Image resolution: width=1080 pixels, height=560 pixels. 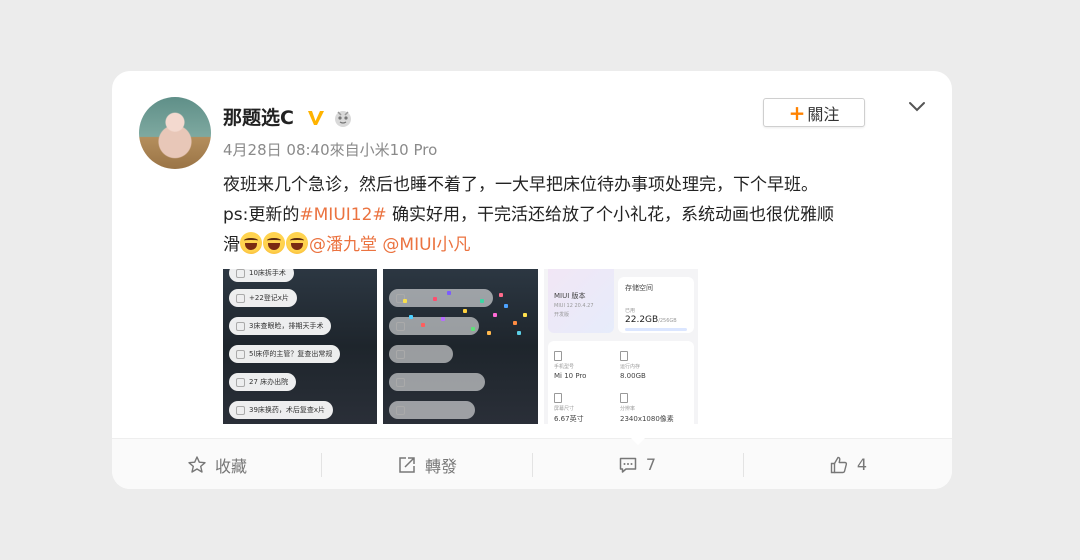 What do you see at coordinates (647, 419) in the screenshot?
I see `res-value: 2340x1080像素` at bounding box center [647, 419].